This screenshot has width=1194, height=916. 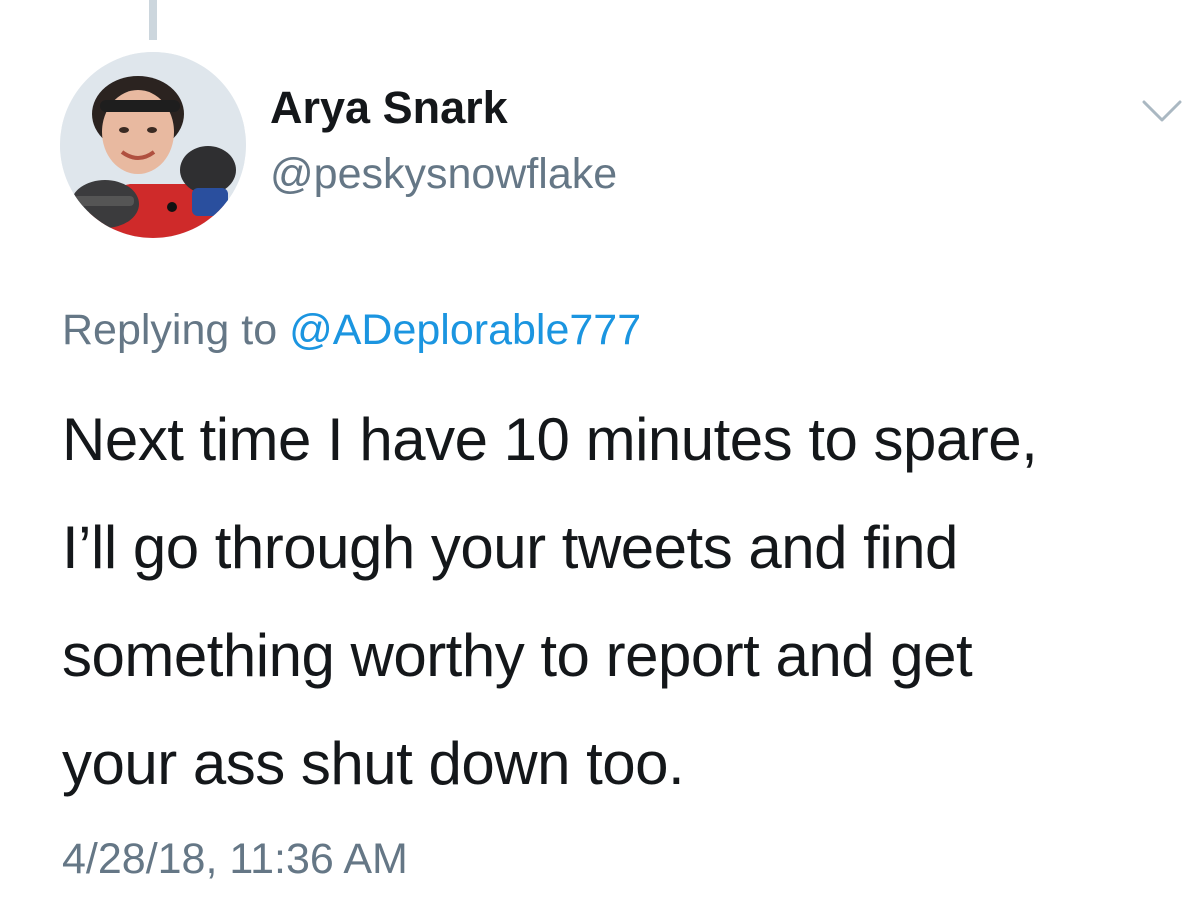 I want to click on avatar, so click(x=153, y=145).